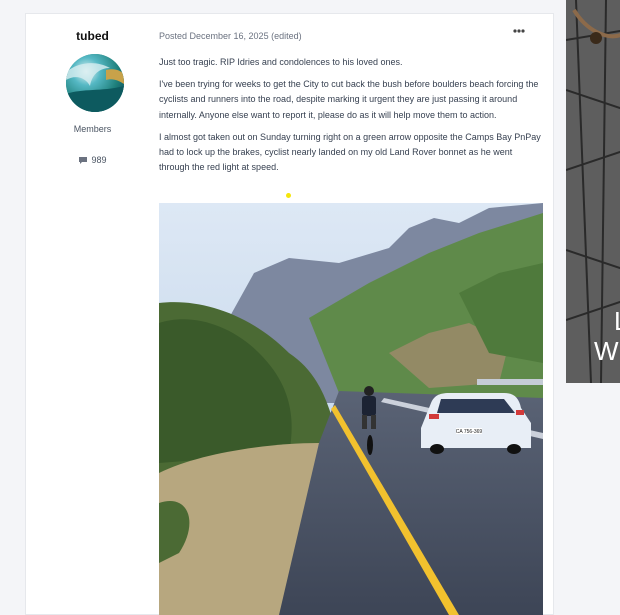 Image resolution: width=620 pixels, height=615 pixels. Describe the element at coordinates (617, 321) in the screenshot. I see `side-ad-text-1: L` at that location.